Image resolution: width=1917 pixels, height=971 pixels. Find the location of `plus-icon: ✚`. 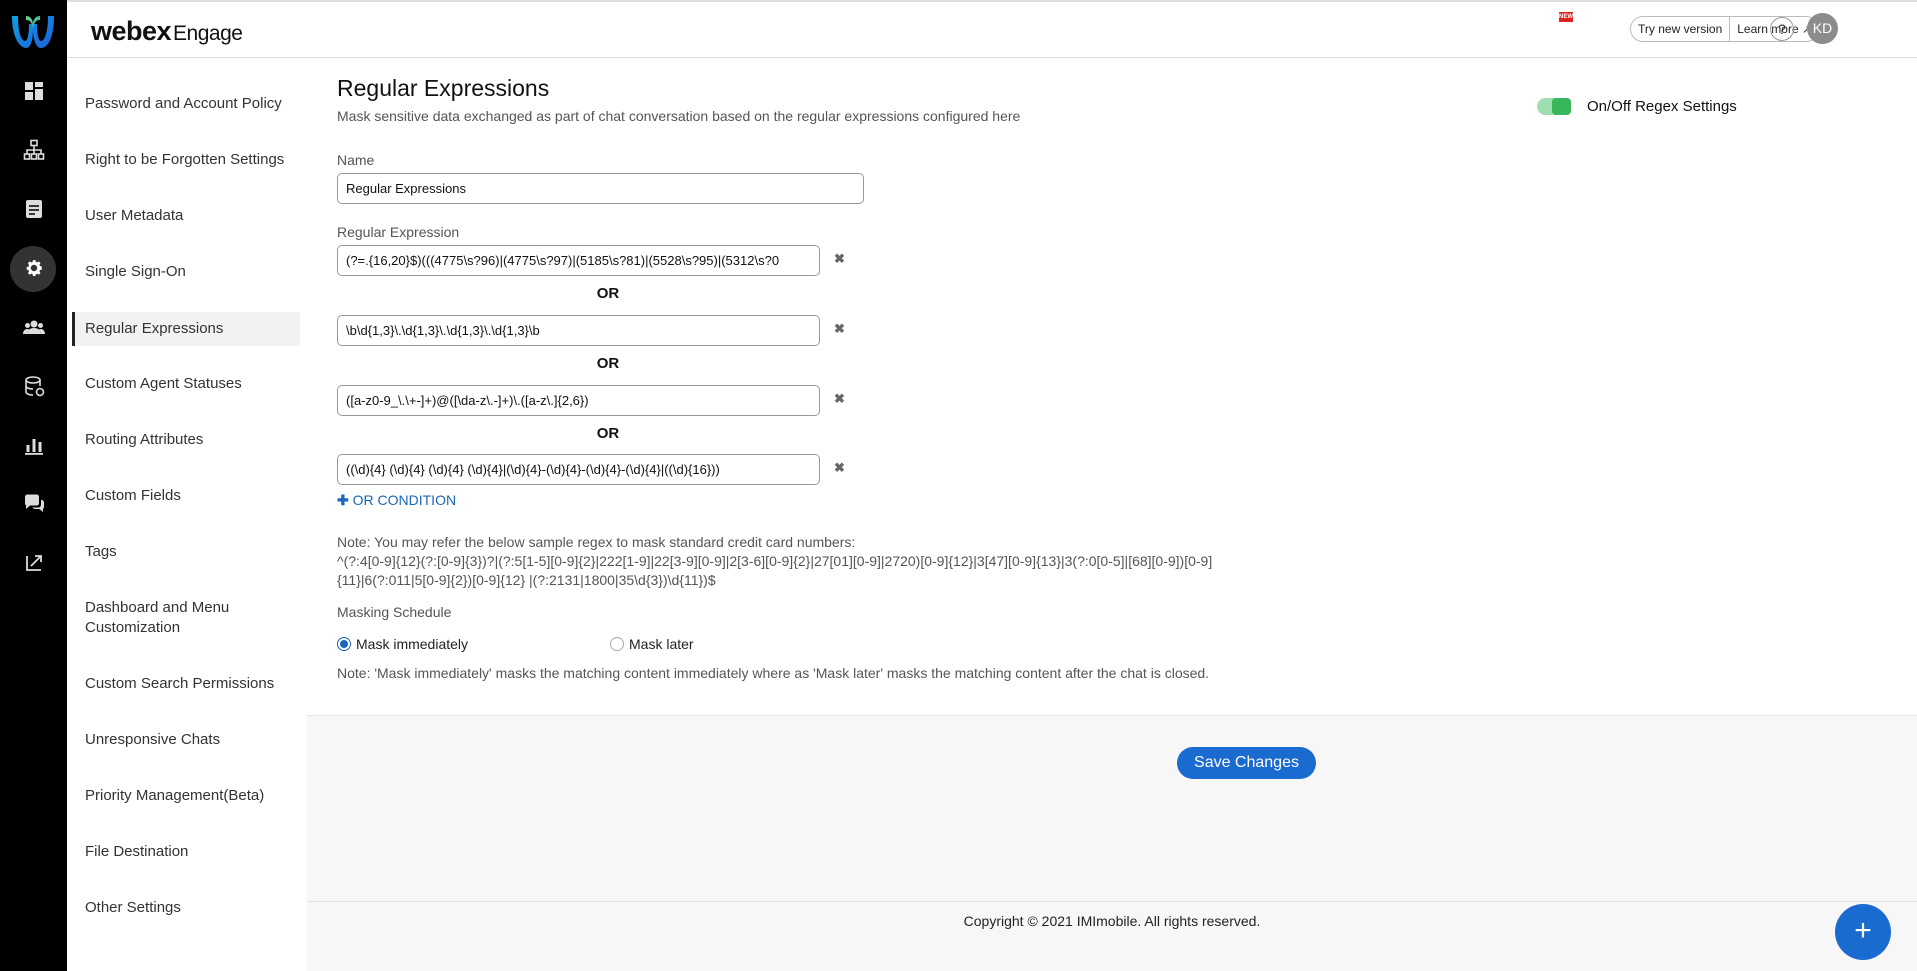

plus-icon: ✚ is located at coordinates (343, 500).